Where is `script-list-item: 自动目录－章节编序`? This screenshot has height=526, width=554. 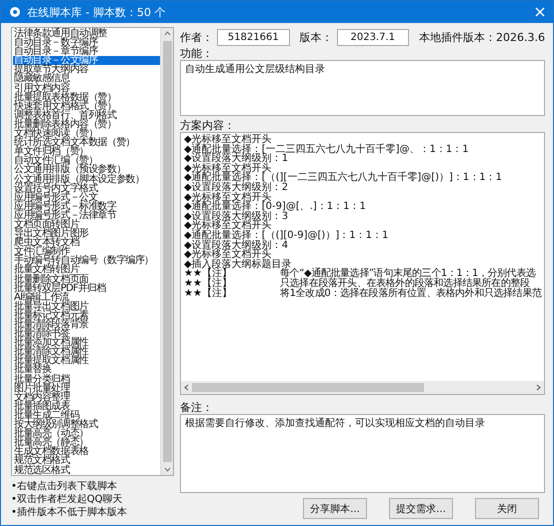 script-list-item: 自动目录－章节编序 is located at coordinates (86, 51).